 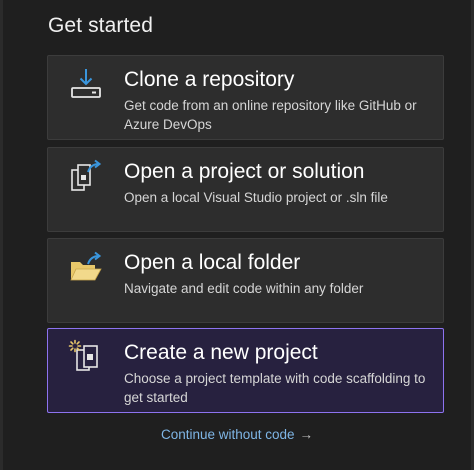 What do you see at coordinates (227, 434) in the screenshot?
I see `continue-without-code-label: Continue without code` at bounding box center [227, 434].